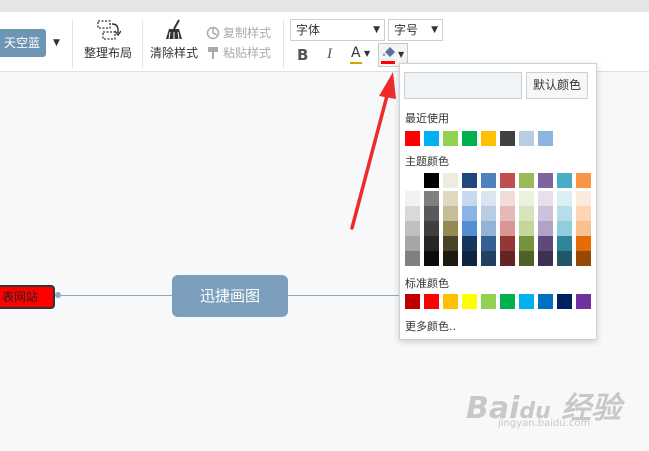 The height and width of the screenshot is (451, 649). What do you see at coordinates (463, 85) in the screenshot?
I see `hex-color-input` at bounding box center [463, 85].